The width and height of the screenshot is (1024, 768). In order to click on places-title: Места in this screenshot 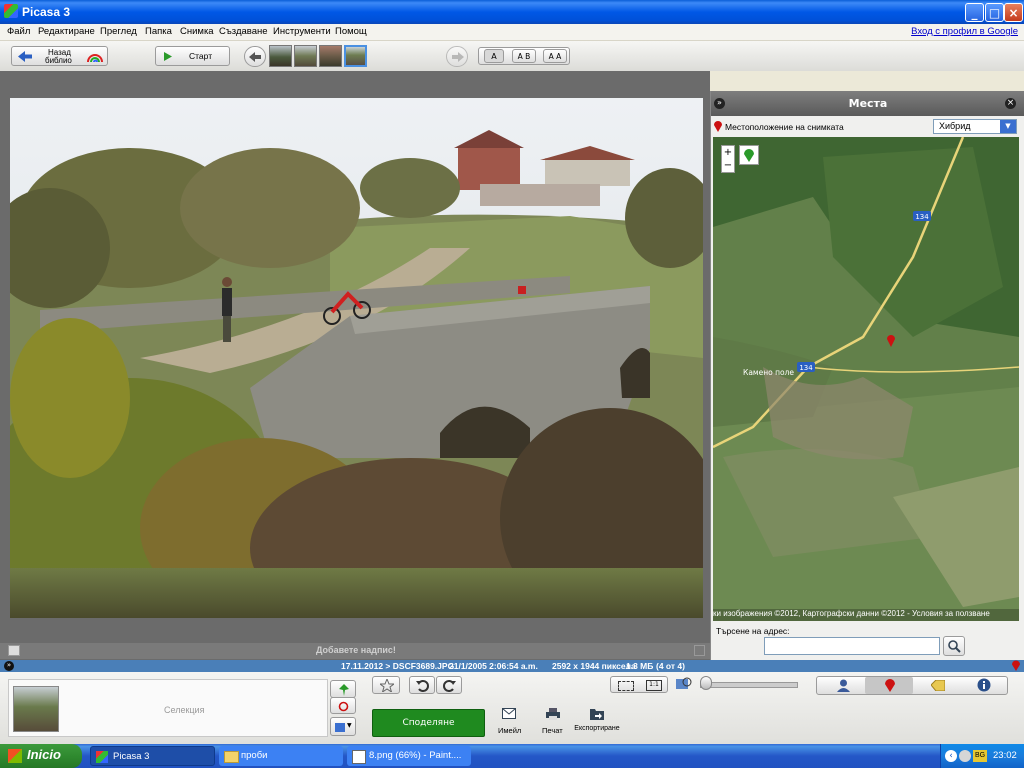, I will do `click(868, 103)`.